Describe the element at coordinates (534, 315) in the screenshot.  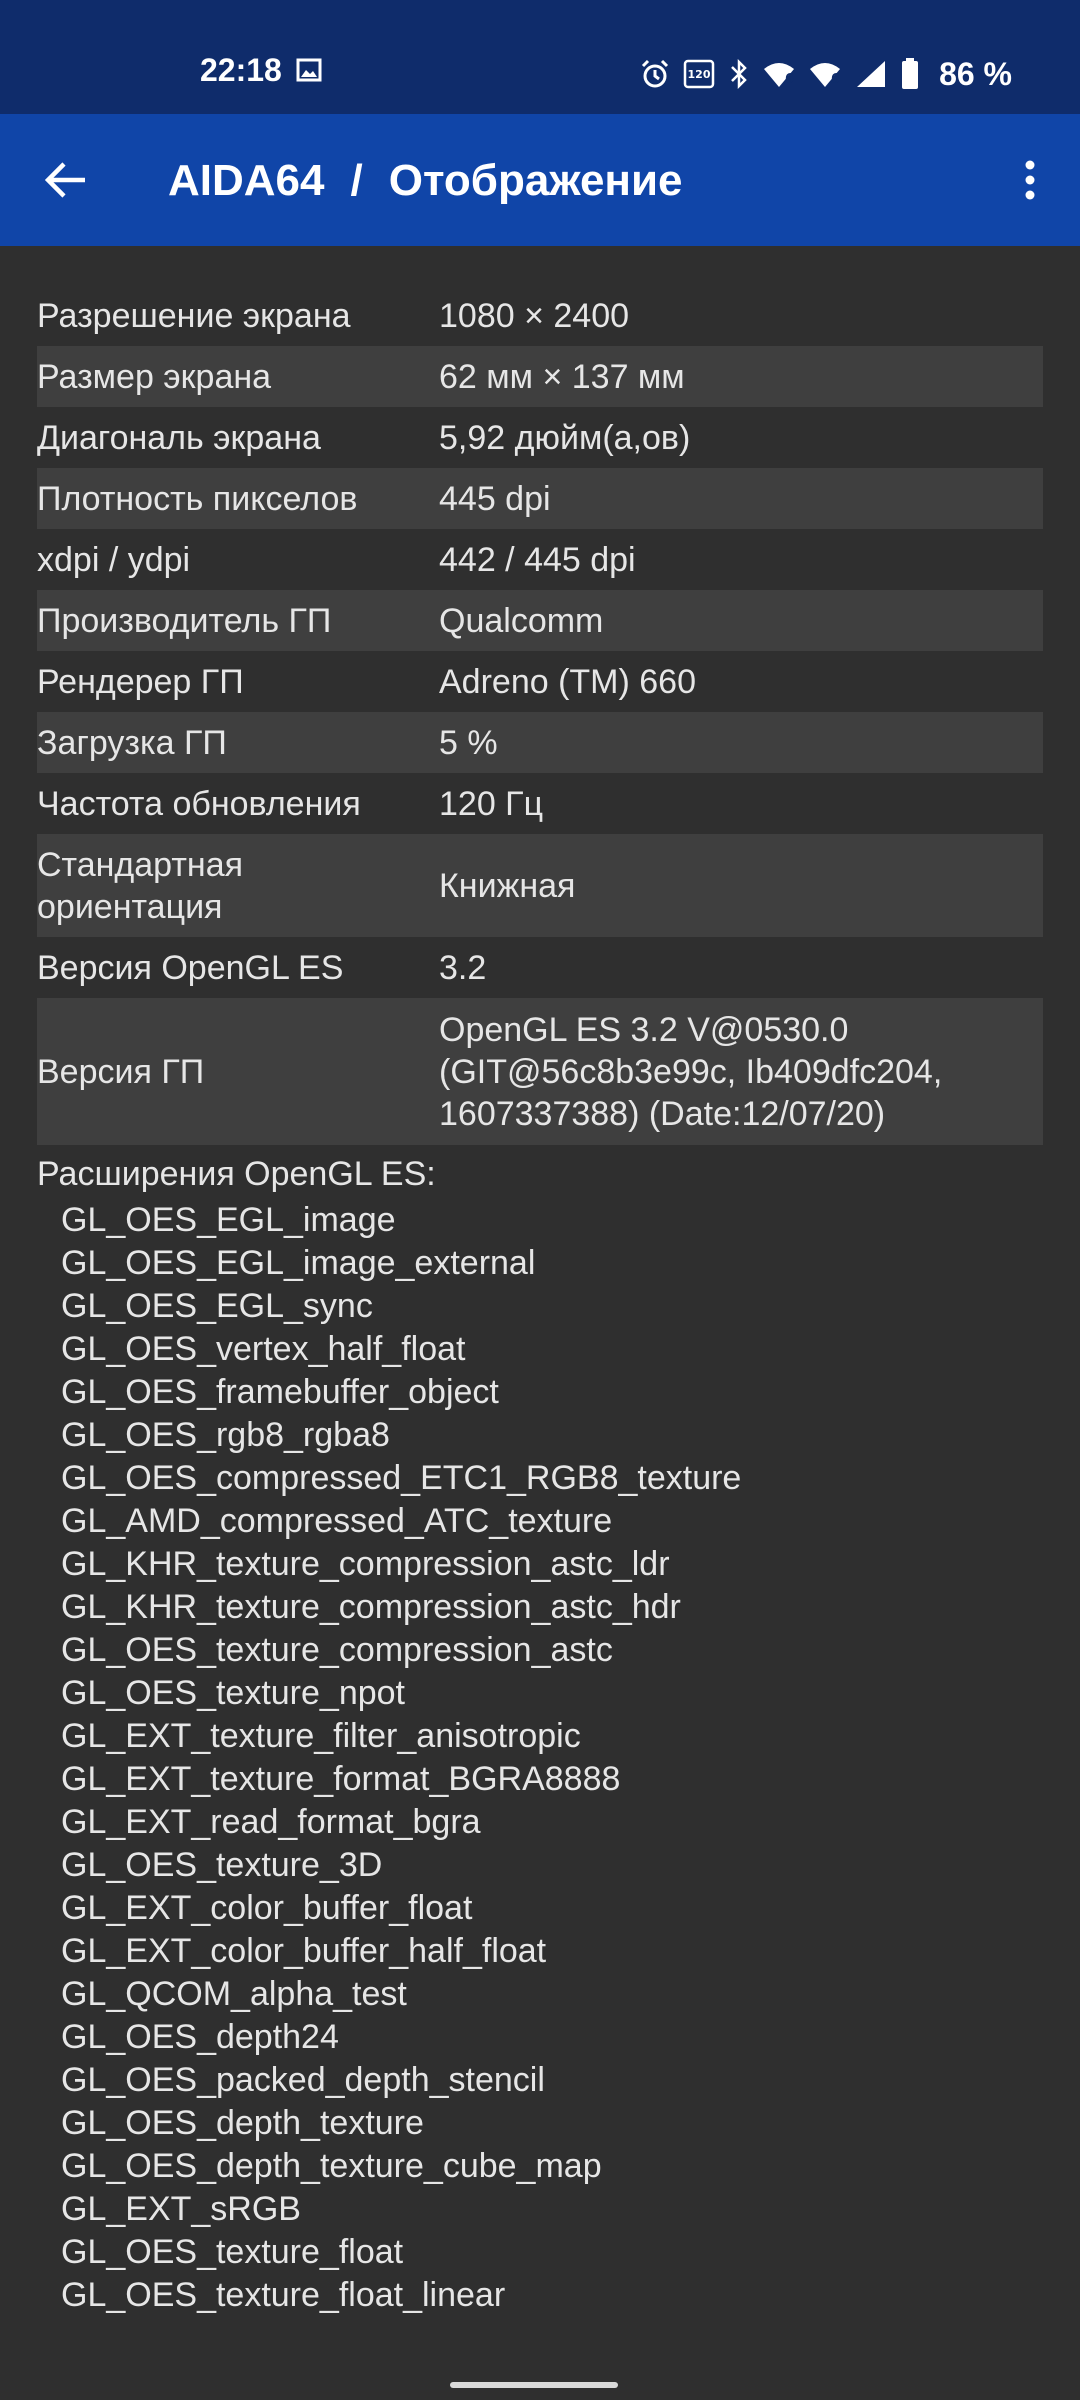
I see `info-value: 1080 × 2400` at that location.